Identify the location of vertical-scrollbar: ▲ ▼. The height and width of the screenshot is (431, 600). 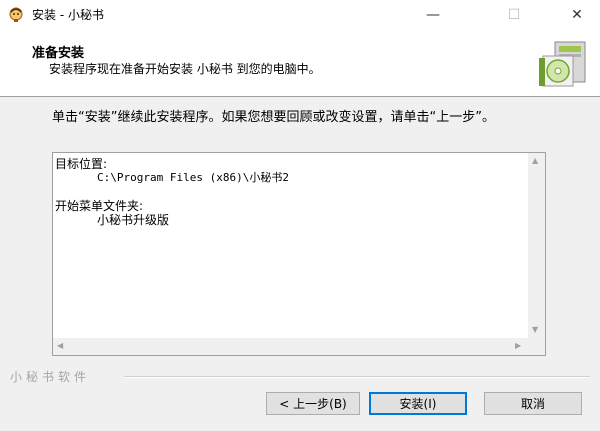
(536, 246).